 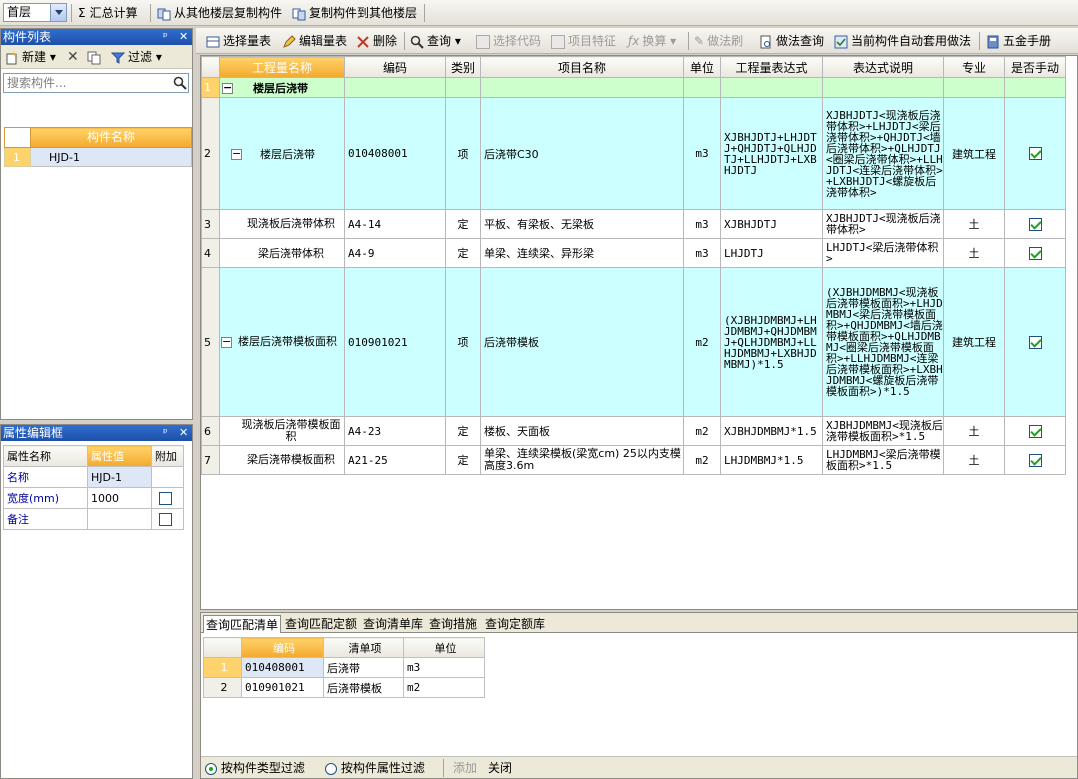 What do you see at coordinates (582, 67) in the screenshot?
I see `col-header-item-name: 项目名称` at bounding box center [582, 67].